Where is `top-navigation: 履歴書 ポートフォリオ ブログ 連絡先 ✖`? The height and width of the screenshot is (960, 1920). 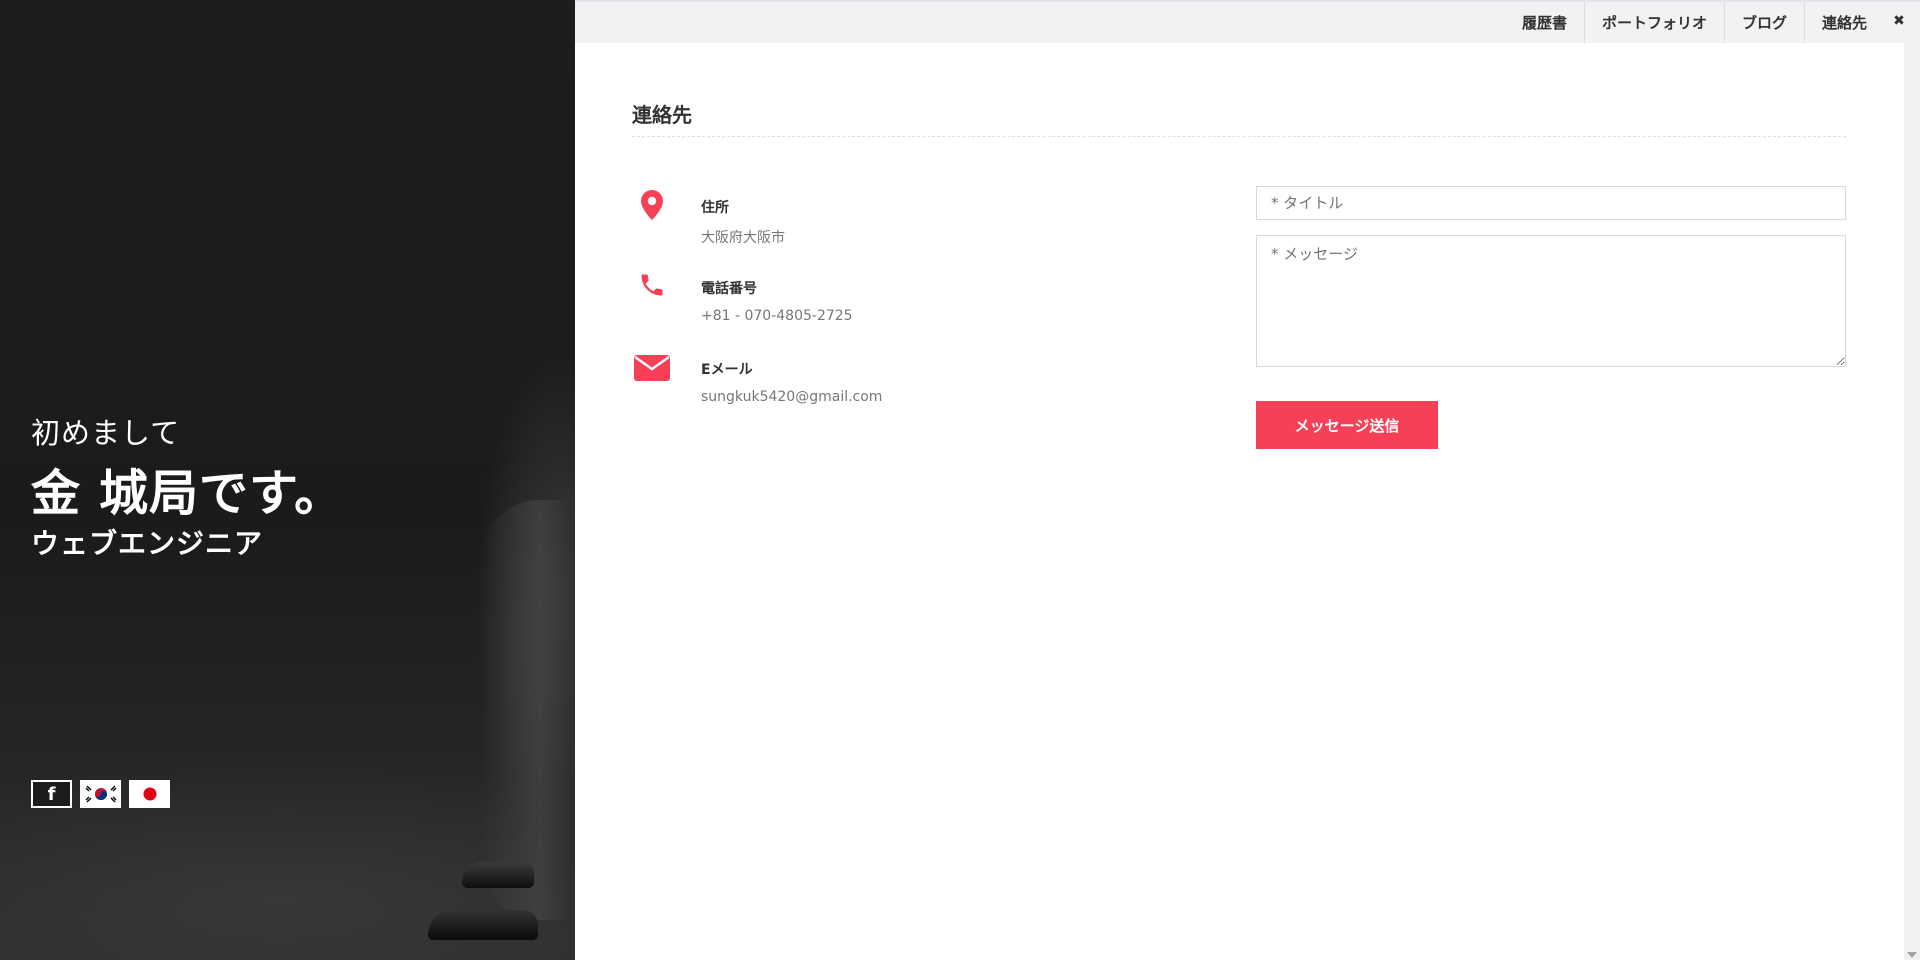
top-navigation: 履歴書 ポートフォリオ ブログ 連絡先 ✖ is located at coordinates (1247, 21).